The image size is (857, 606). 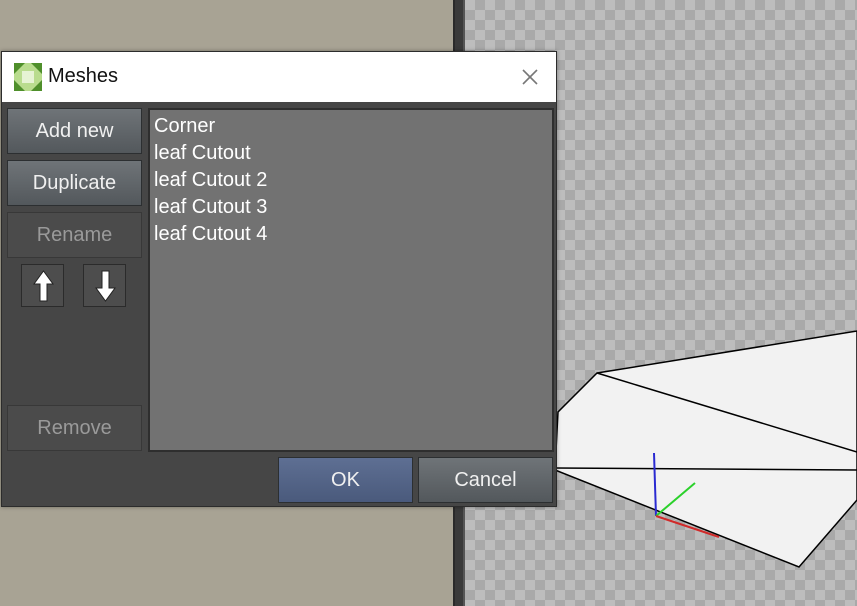 I want to click on move-down-button, so click(x=104, y=285).